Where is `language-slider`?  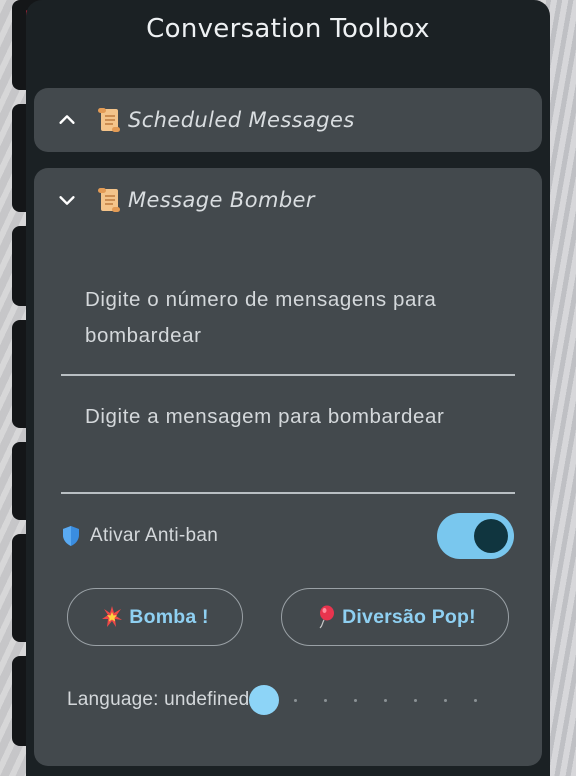
language-slider is located at coordinates (378, 700).